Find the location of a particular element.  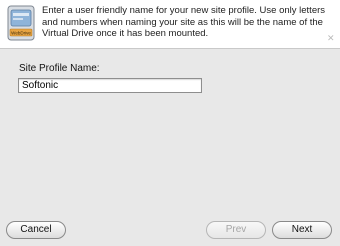

prev-button: Prev is located at coordinates (236, 230).